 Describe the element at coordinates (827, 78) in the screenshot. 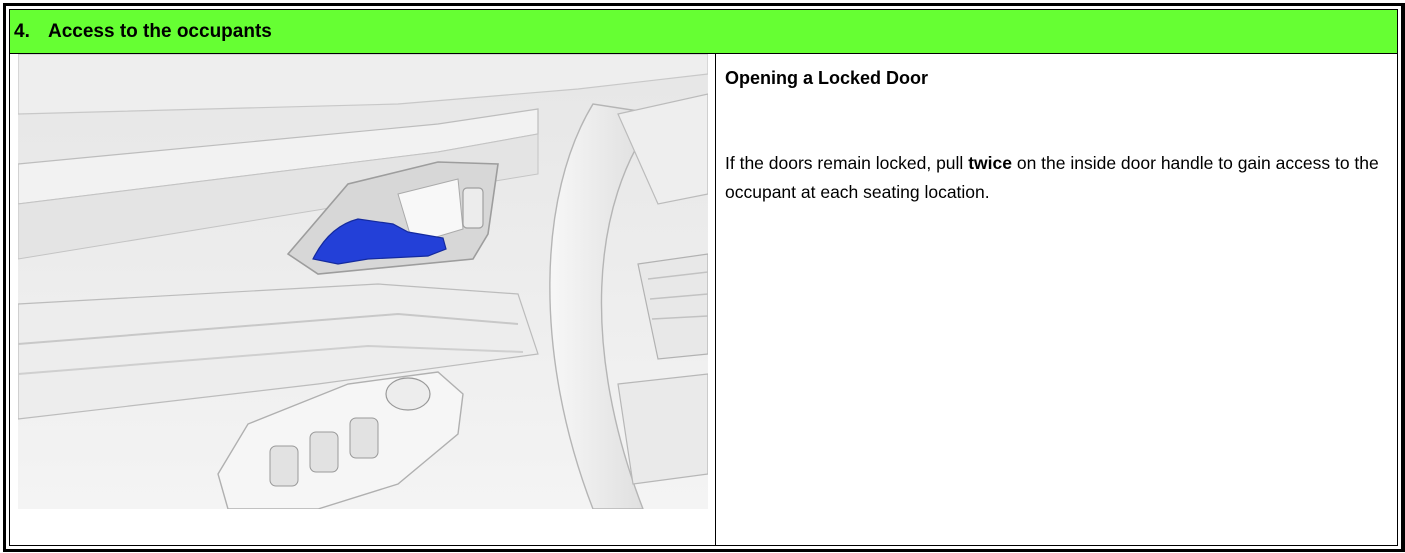

I see `instruction-heading: Opening a Locked Door` at that location.